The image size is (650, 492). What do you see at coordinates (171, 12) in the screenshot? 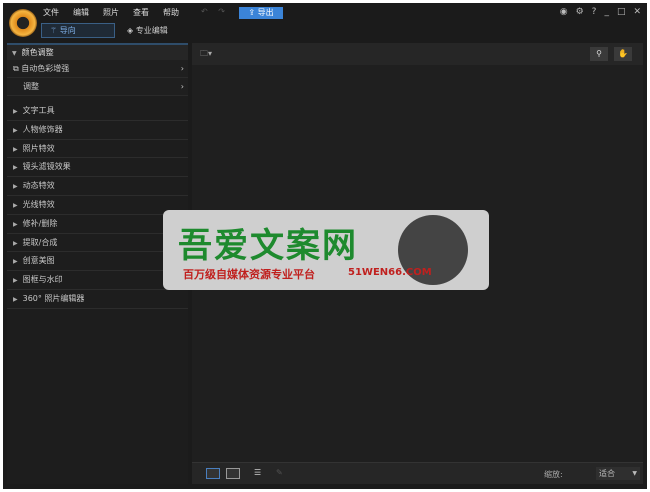
I see `menu-help: 帮助` at bounding box center [171, 12].